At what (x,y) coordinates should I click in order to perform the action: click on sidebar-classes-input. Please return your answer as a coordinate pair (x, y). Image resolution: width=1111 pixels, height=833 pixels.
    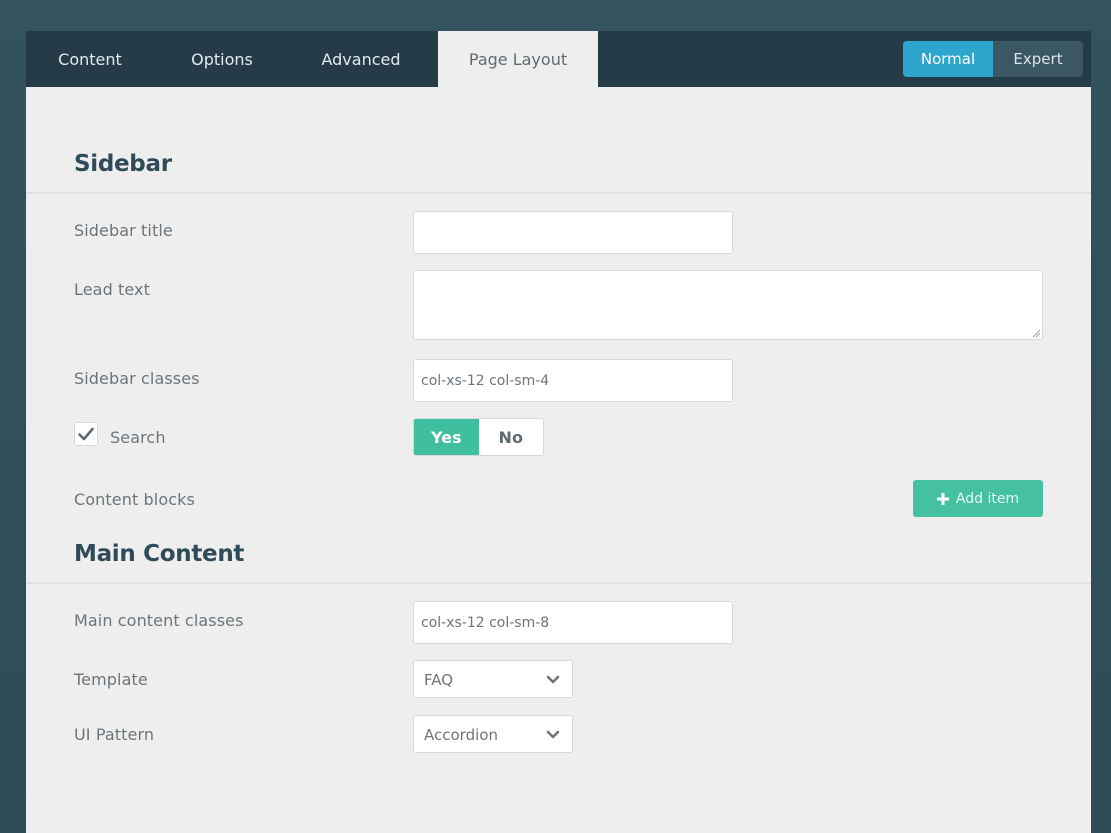
    Looking at the image, I should click on (573, 380).